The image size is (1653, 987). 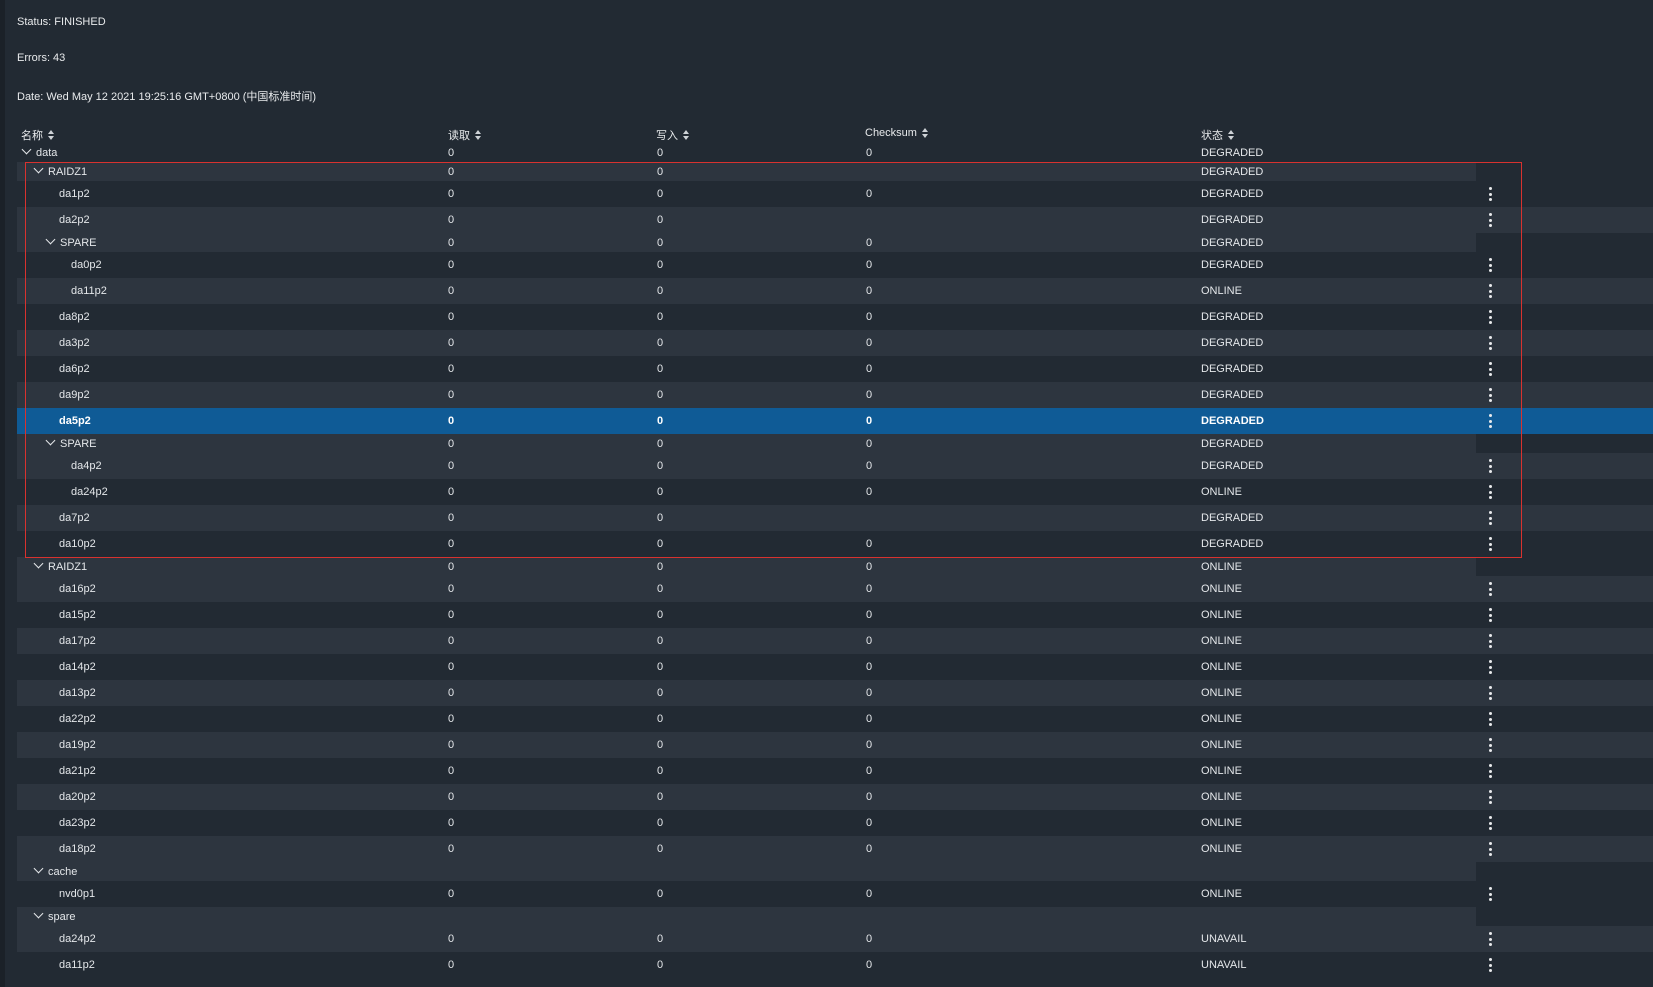 I want to click on table-row: da9p2 0 0 0 DEGRADED, so click(x=835, y=395).